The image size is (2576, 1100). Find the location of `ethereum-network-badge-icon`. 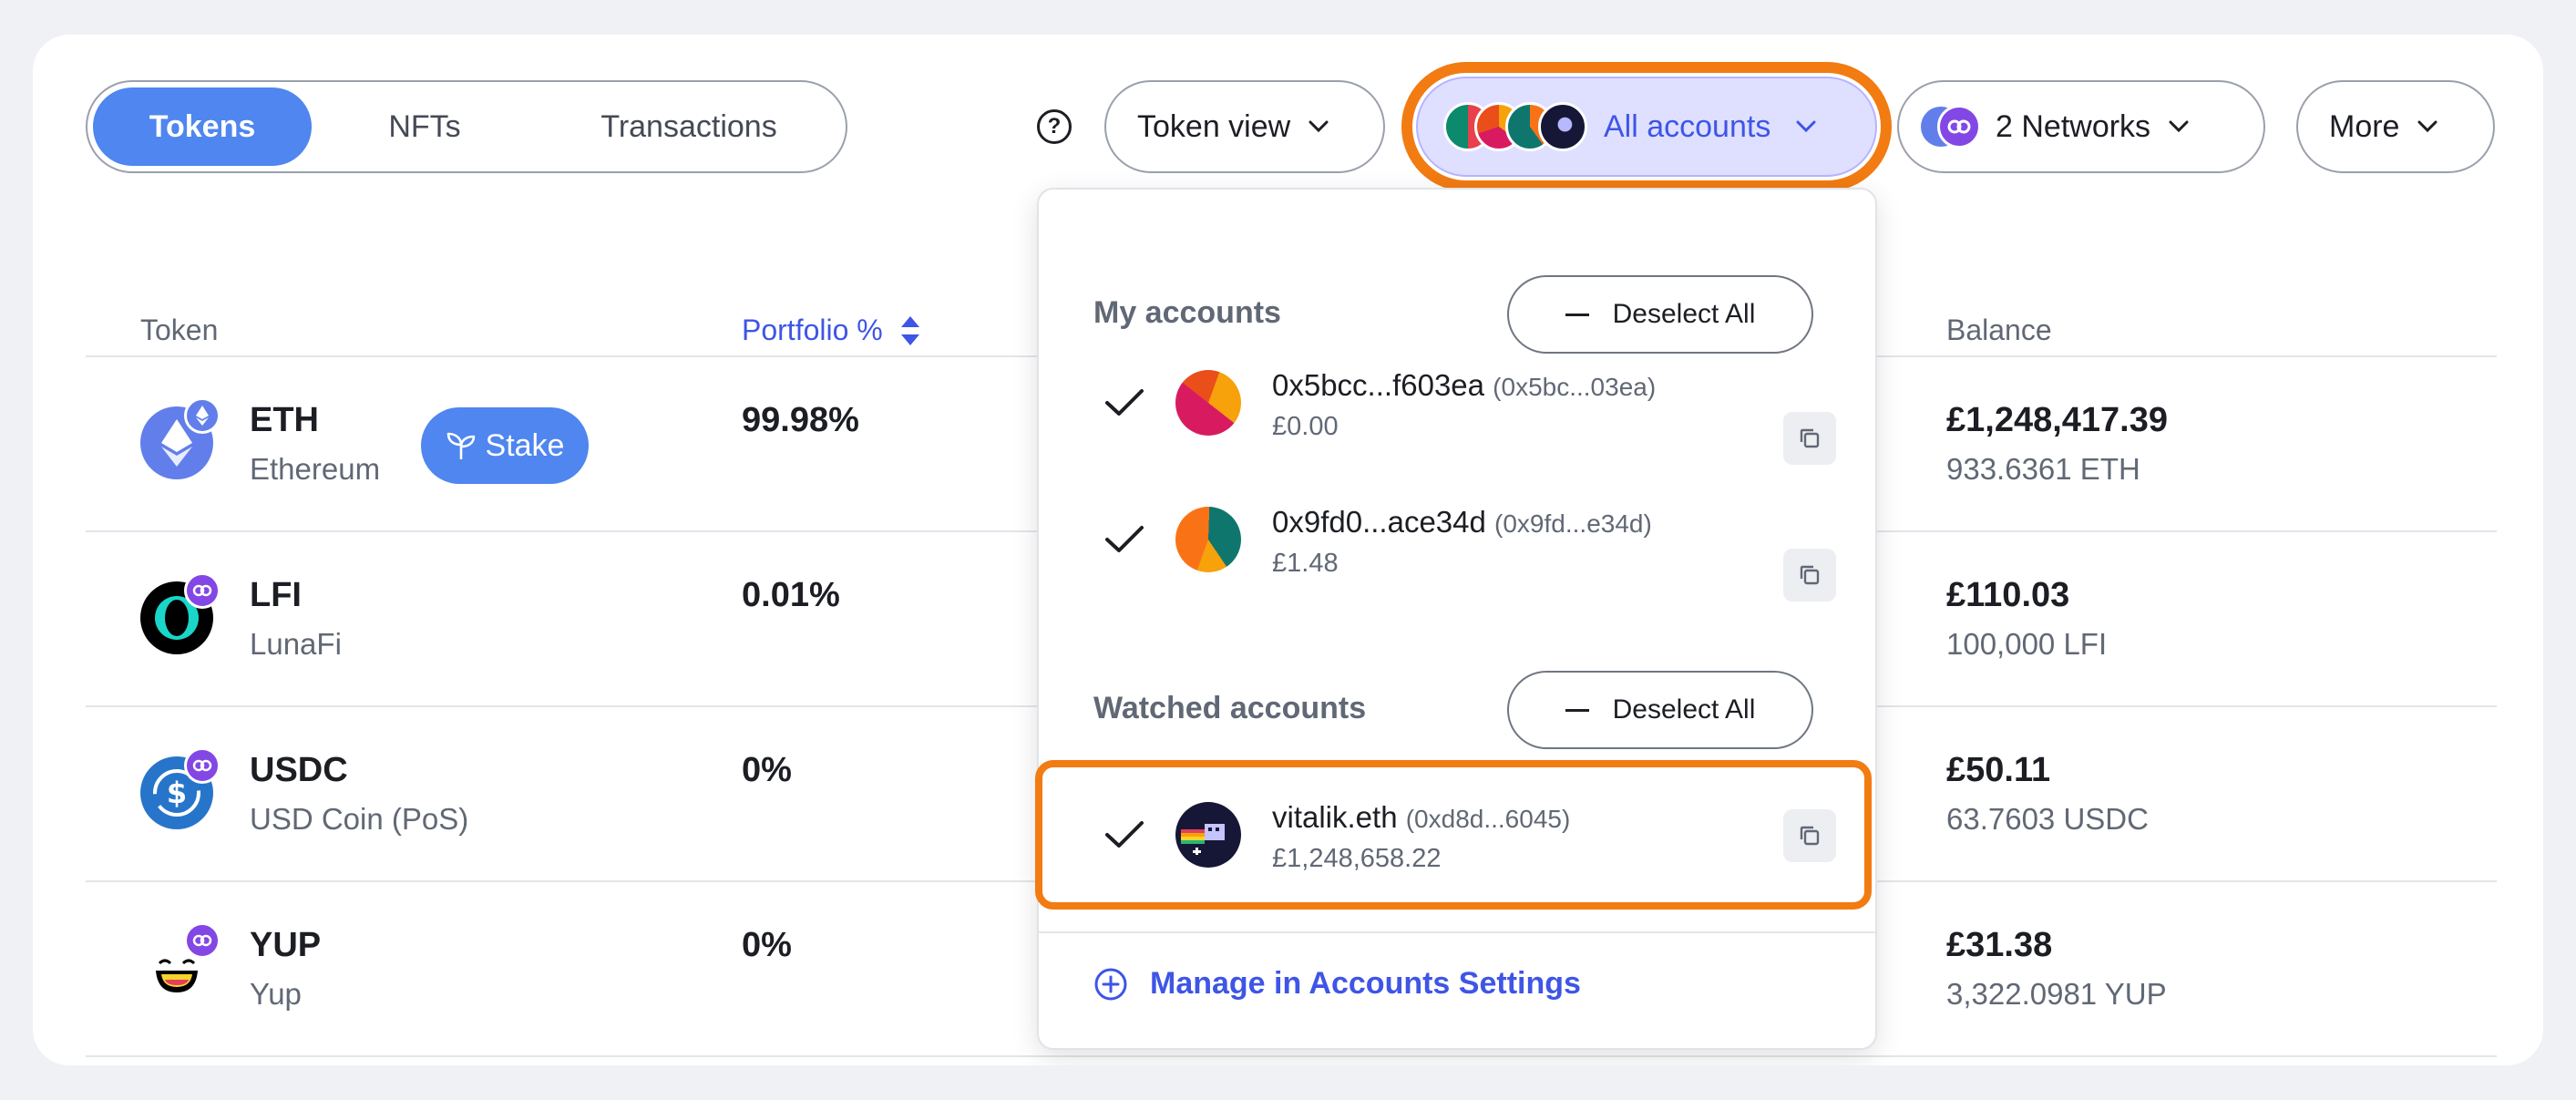

ethereum-network-badge-icon is located at coordinates (203, 415).